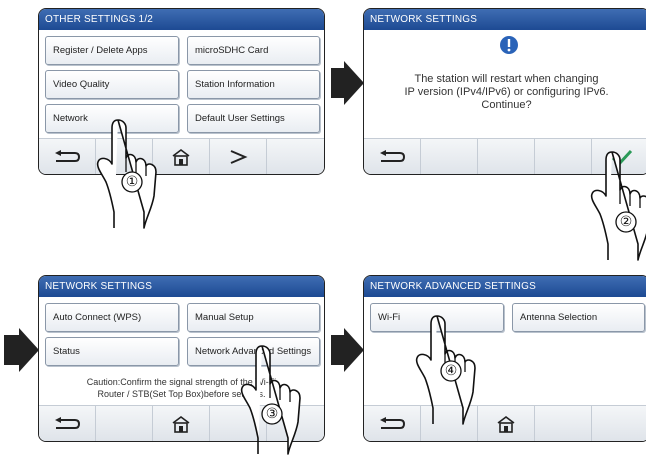 The height and width of the screenshot is (459, 646). Describe the element at coordinates (506, 105) in the screenshot. I see `confirm-message-line: Continue?` at that location.